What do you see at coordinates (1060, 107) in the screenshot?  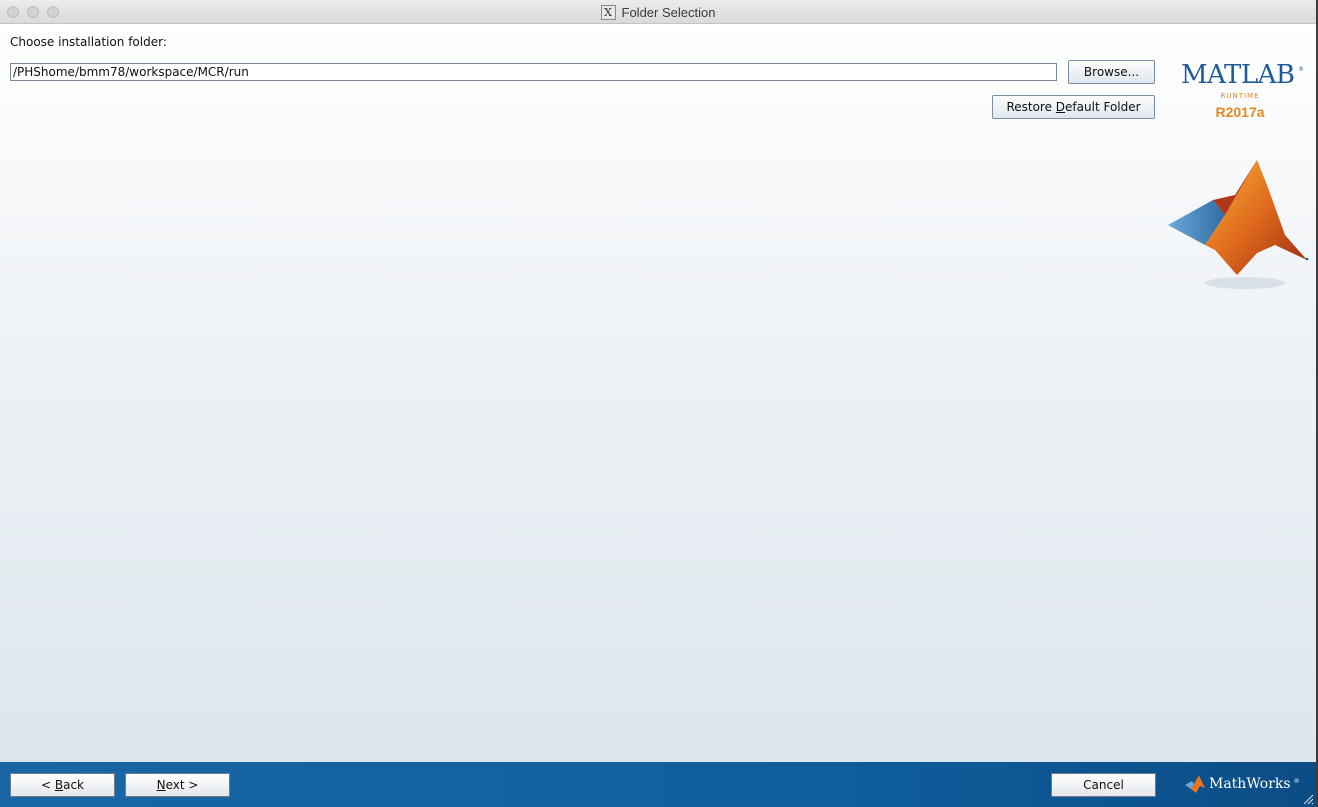 I see `restore-label-mnemonic: D` at bounding box center [1060, 107].